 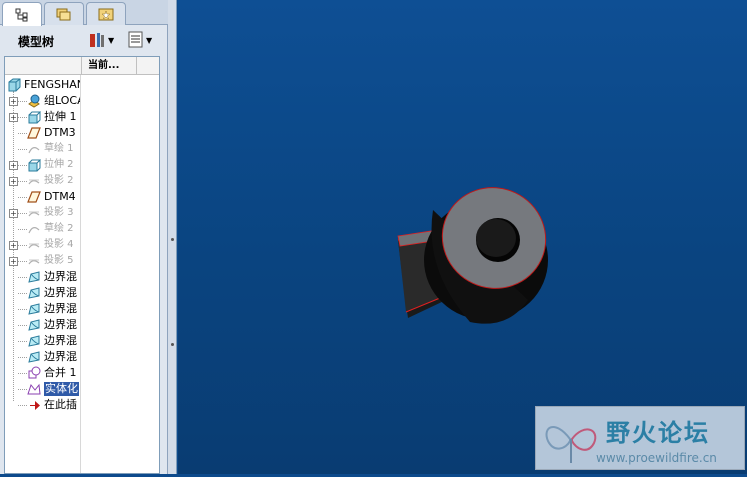 I want to click on tree-item: + 拉伸 1, so click(x=42, y=117).